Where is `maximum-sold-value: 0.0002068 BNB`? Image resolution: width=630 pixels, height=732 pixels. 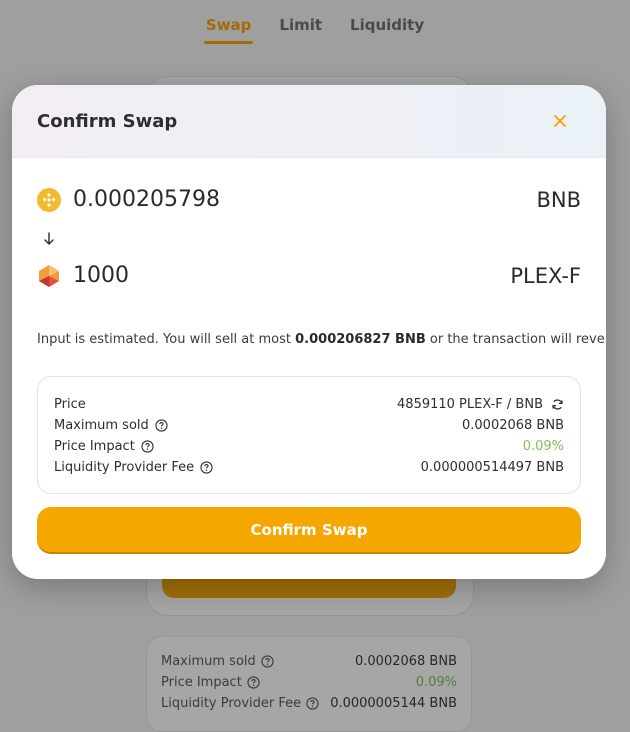 maximum-sold-value: 0.0002068 BNB is located at coordinates (513, 425).